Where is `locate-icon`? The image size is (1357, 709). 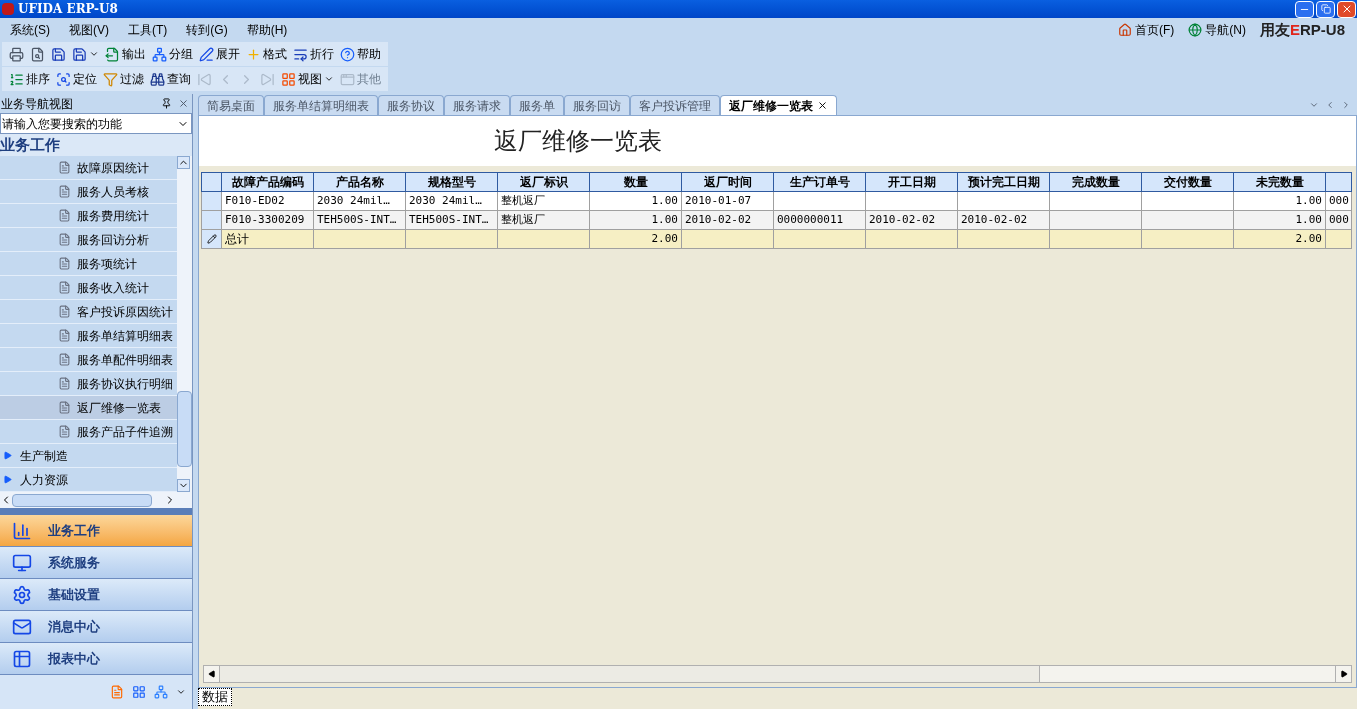
locate-icon is located at coordinates (63, 79).